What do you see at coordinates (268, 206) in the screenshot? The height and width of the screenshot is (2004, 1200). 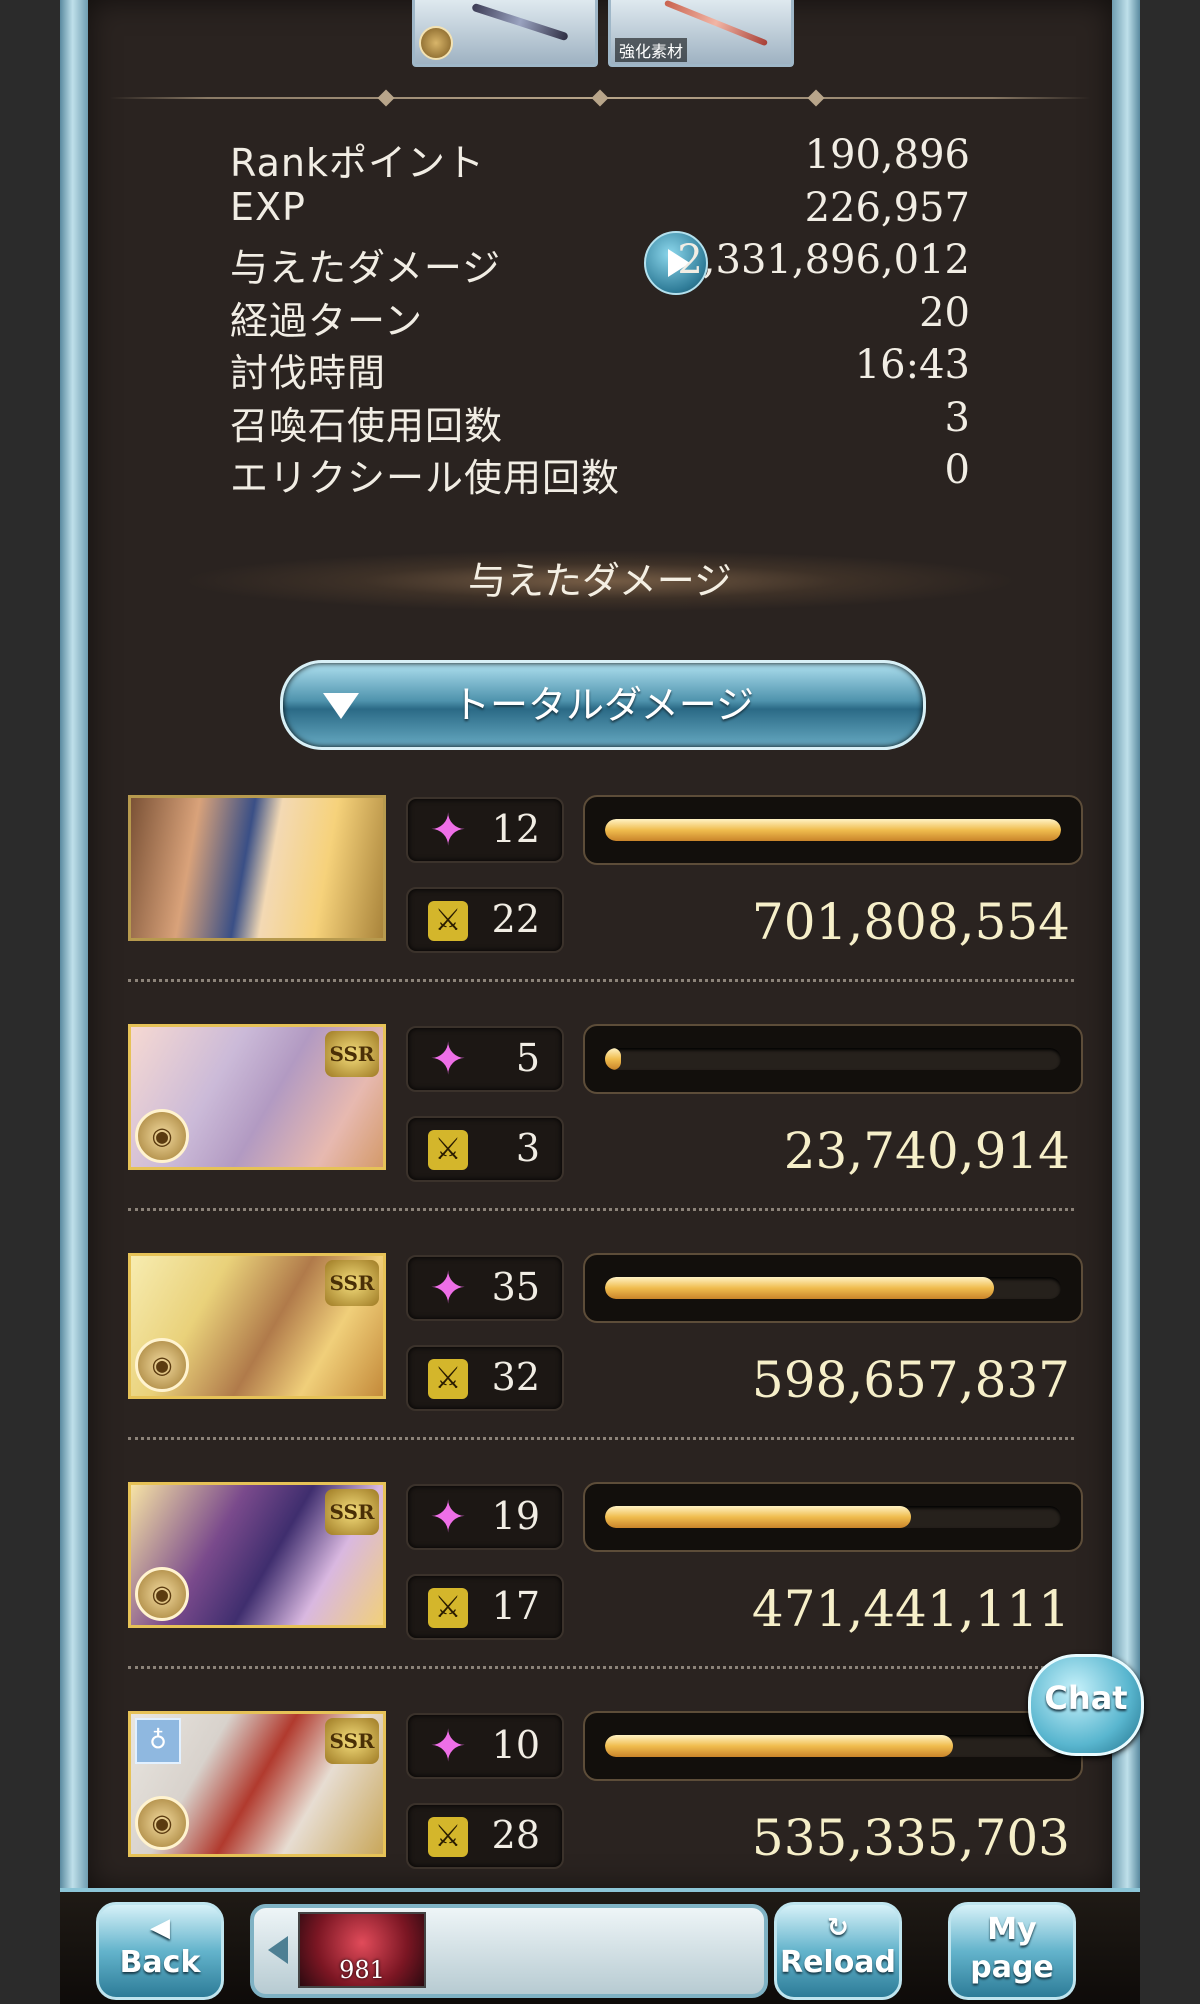 I see `stat-label: EXP` at bounding box center [268, 206].